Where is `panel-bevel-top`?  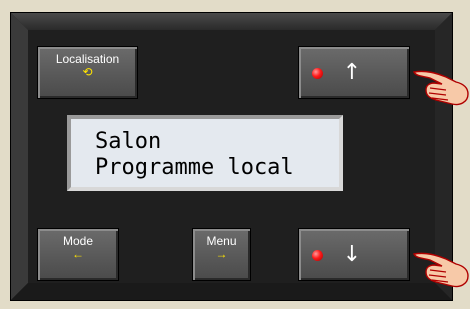
panel-bevel-top is located at coordinates (231, 21).